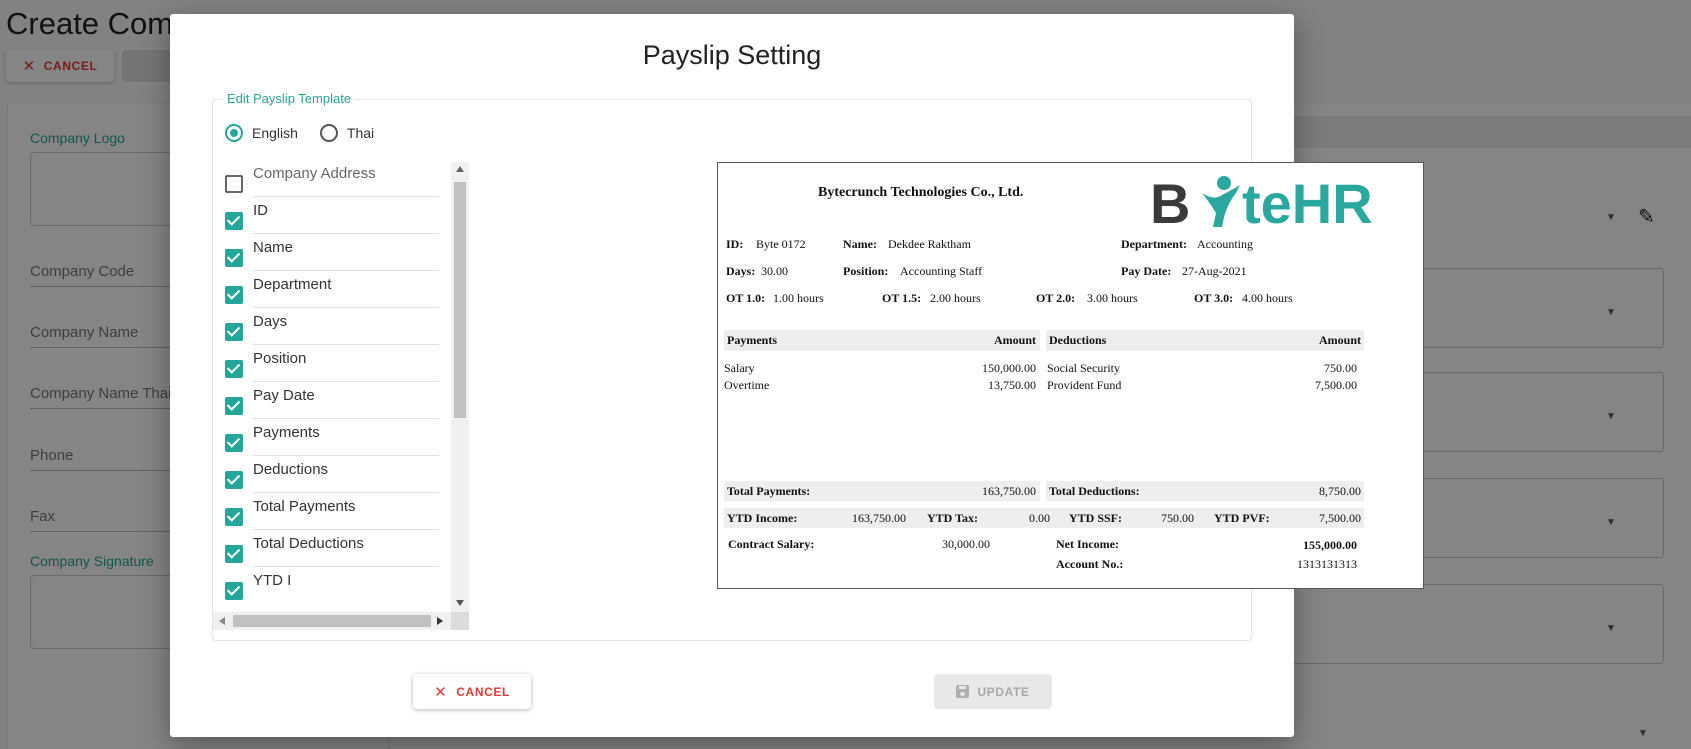 Image resolution: width=1691 pixels, height=749 pixels. I want to click on ot-label: OT 2.0:, so click(1056, 298).